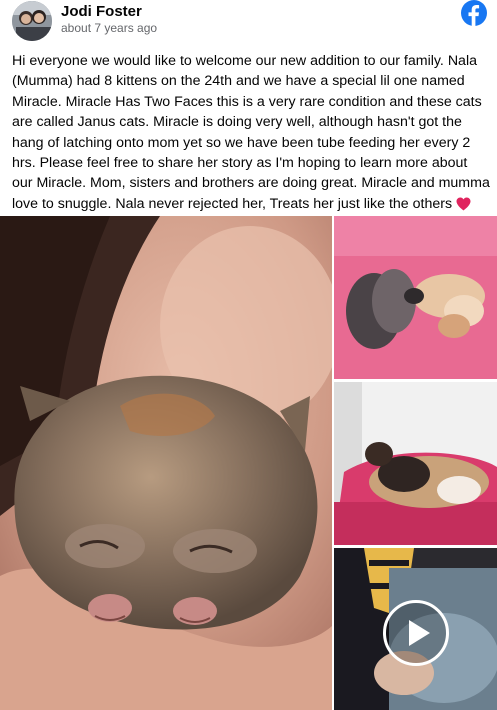  I want to click on play-button, so click(416, 633).